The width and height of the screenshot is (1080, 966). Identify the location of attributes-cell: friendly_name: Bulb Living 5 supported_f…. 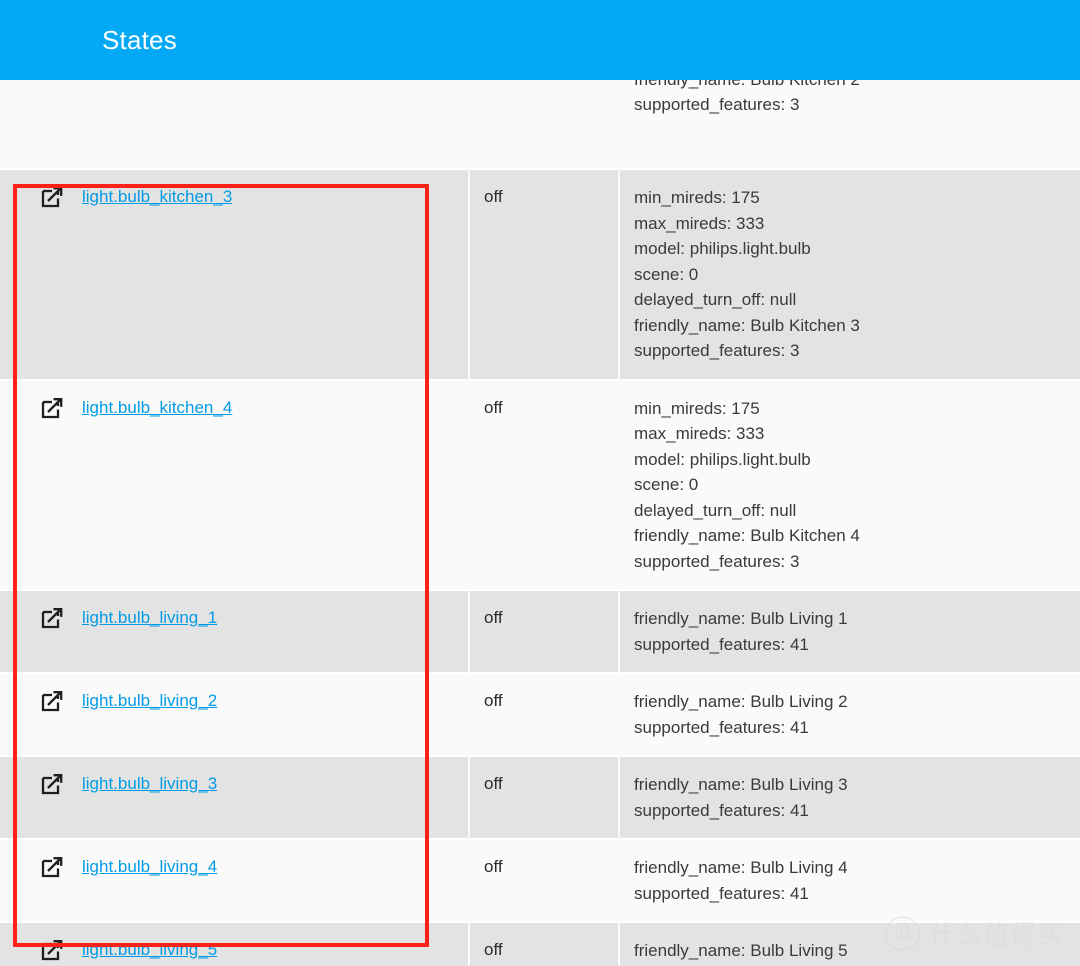
(850, 944).